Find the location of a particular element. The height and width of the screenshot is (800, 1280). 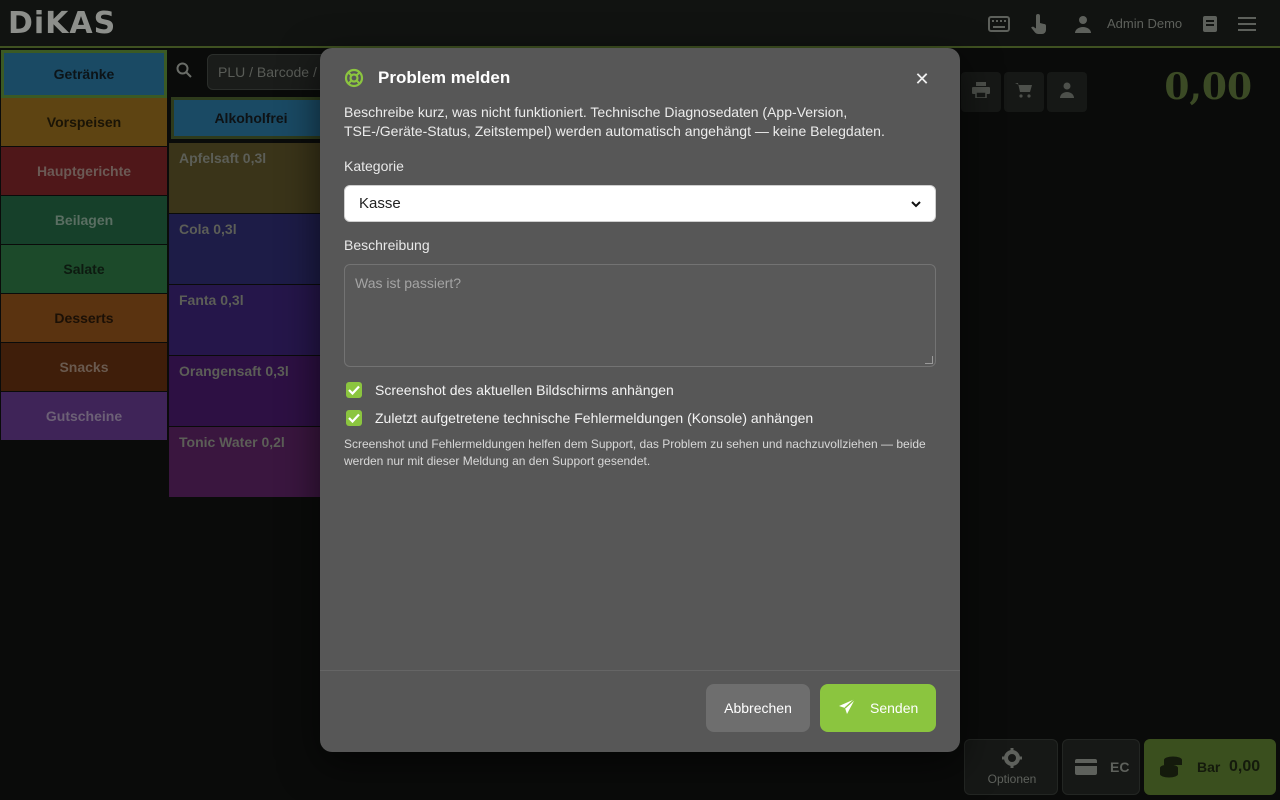

category-select: Kasse is located at coordinates (640, 203).